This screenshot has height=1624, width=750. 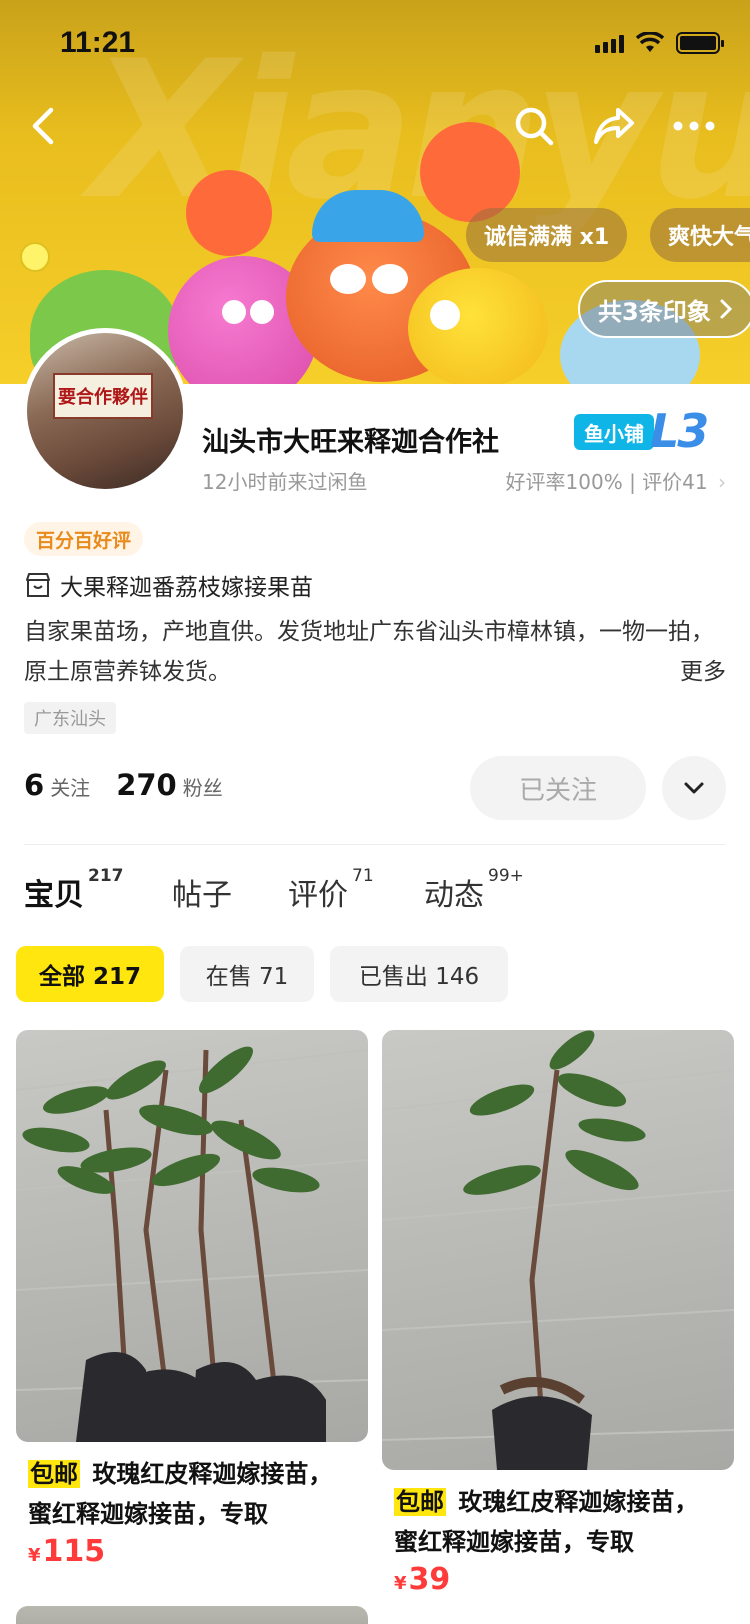 I want to click on tab-posts: 帖子, so click(x=202, y=892).